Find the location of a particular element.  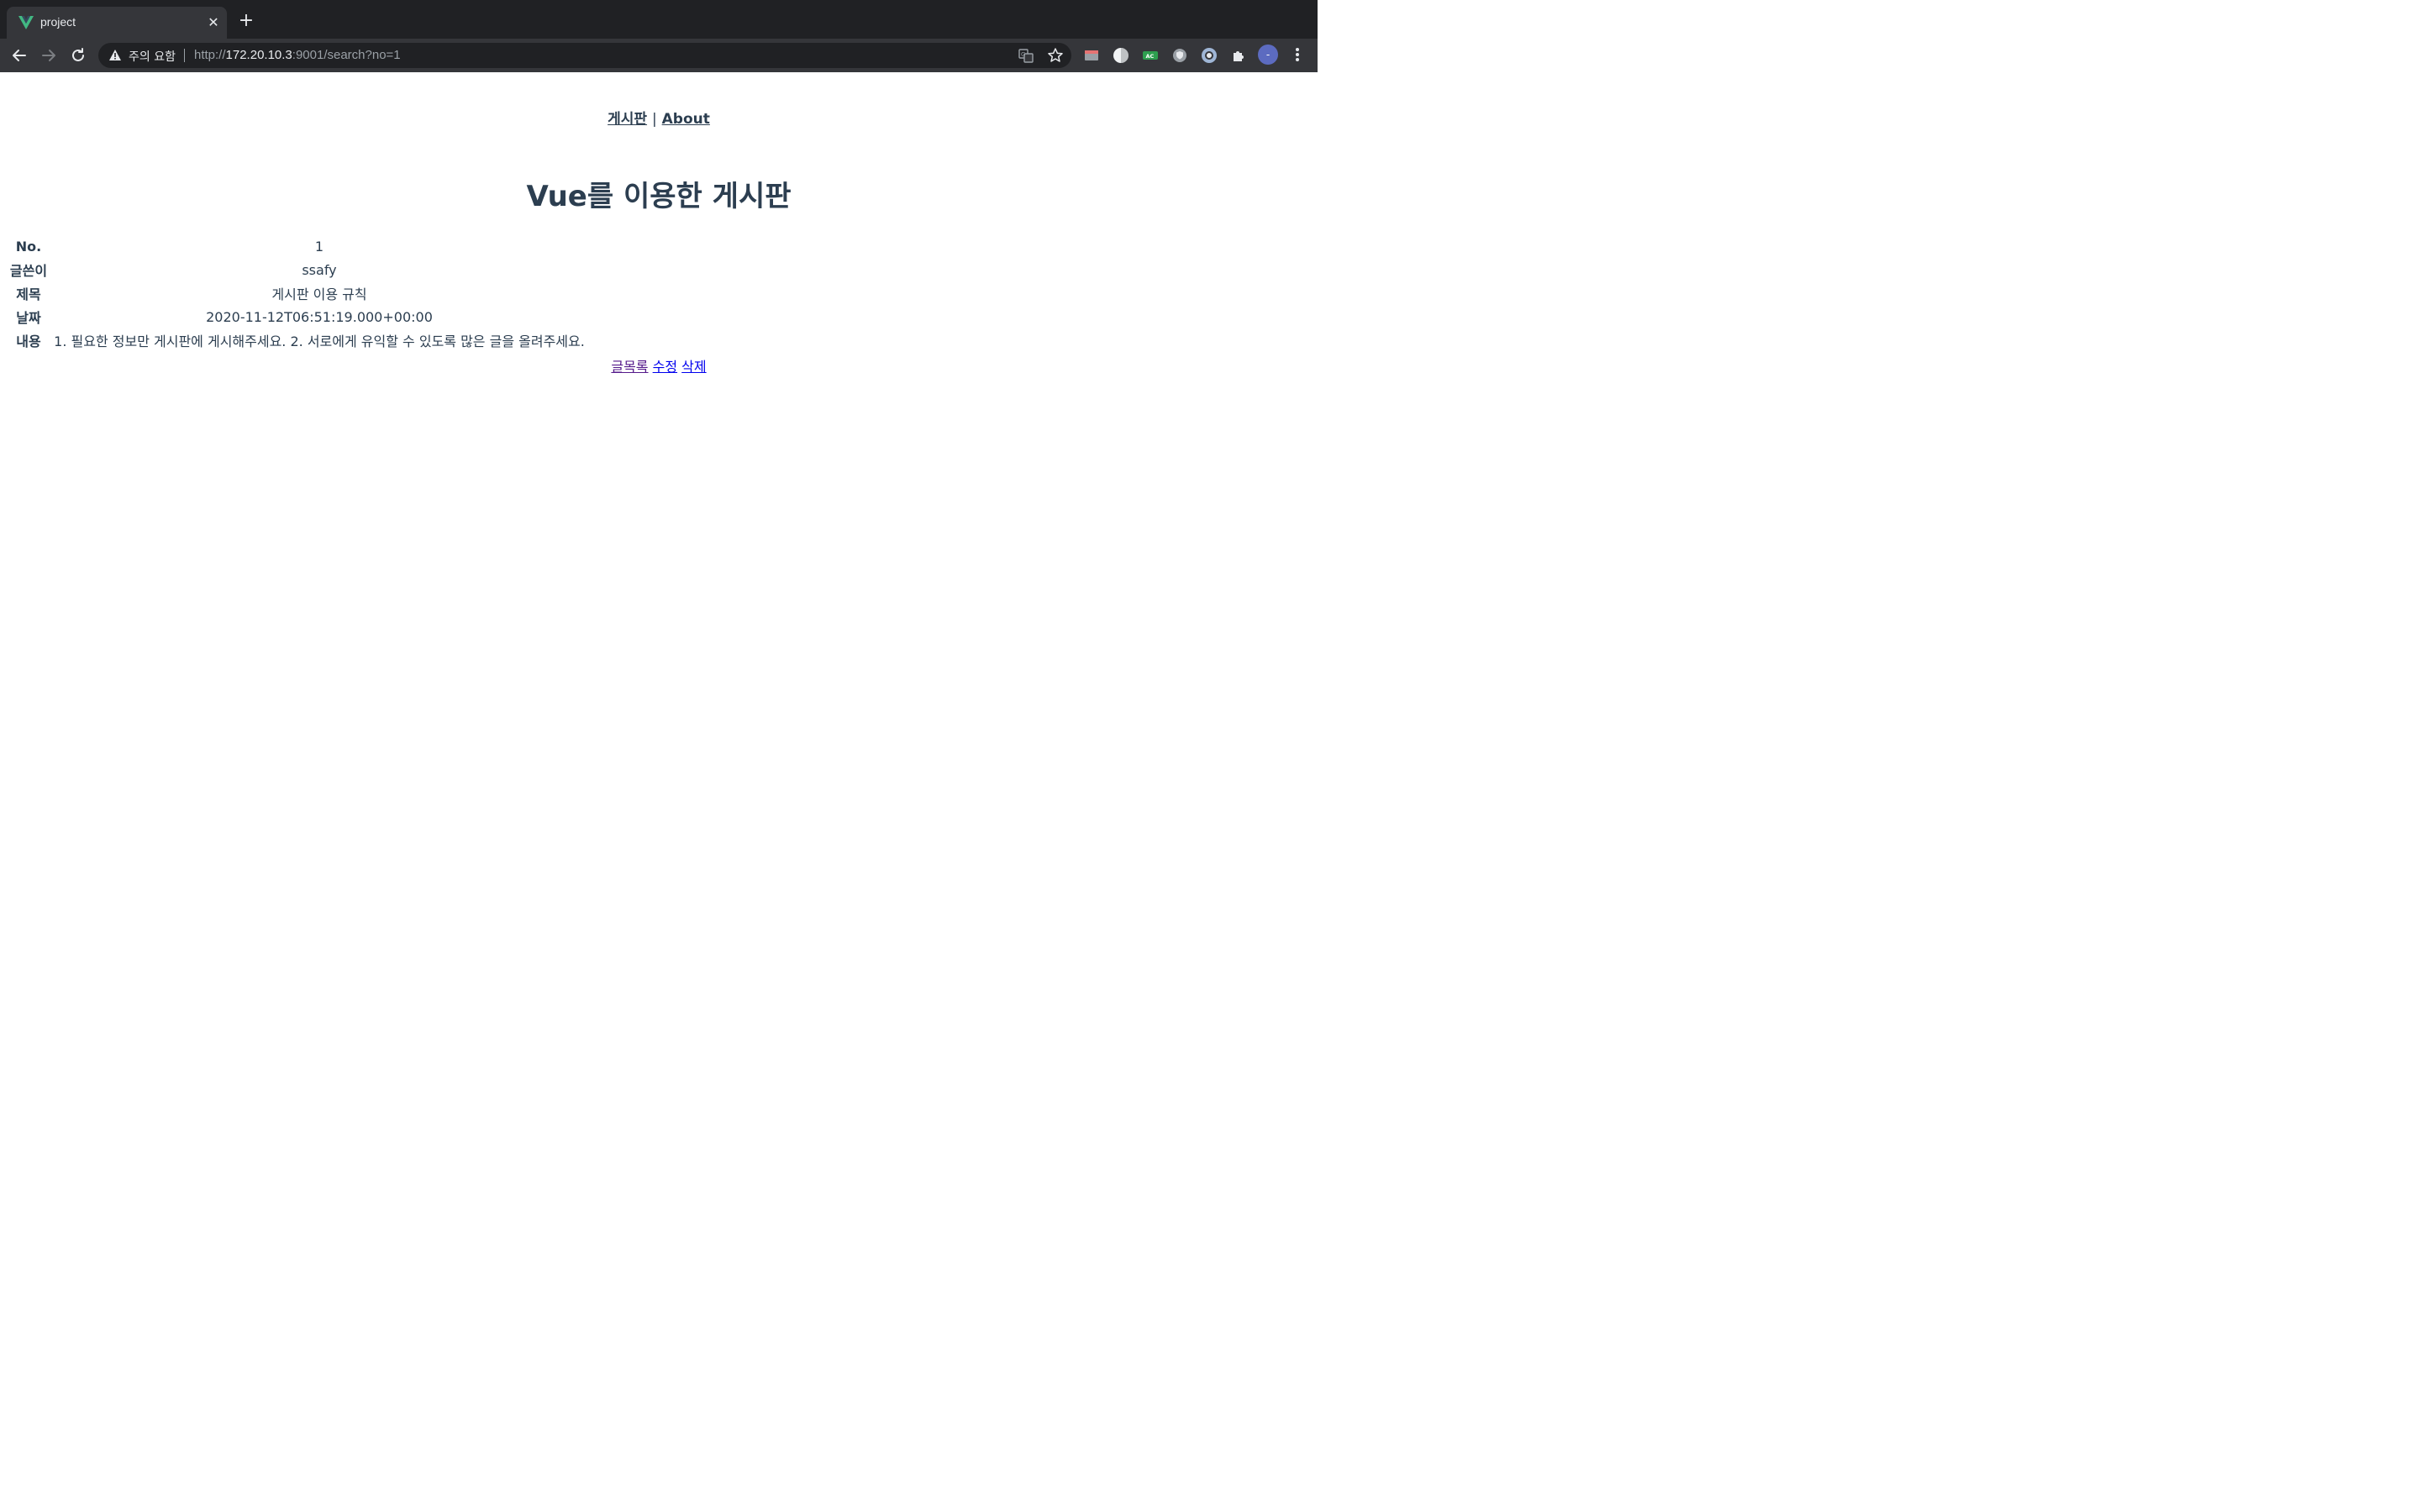

new-tab-button: + is located at coordinates (246, 21).